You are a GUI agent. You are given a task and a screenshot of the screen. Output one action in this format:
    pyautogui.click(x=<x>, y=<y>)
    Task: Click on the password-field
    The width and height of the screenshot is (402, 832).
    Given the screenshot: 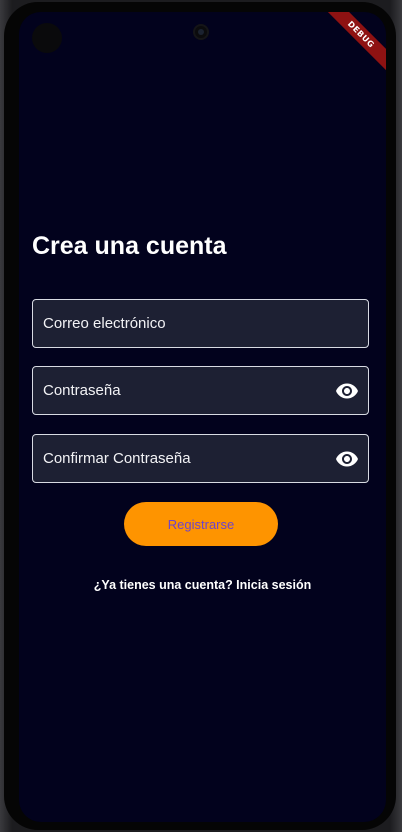 What is the action you would take?
    pyautogui.click(x=200, y=390)
    